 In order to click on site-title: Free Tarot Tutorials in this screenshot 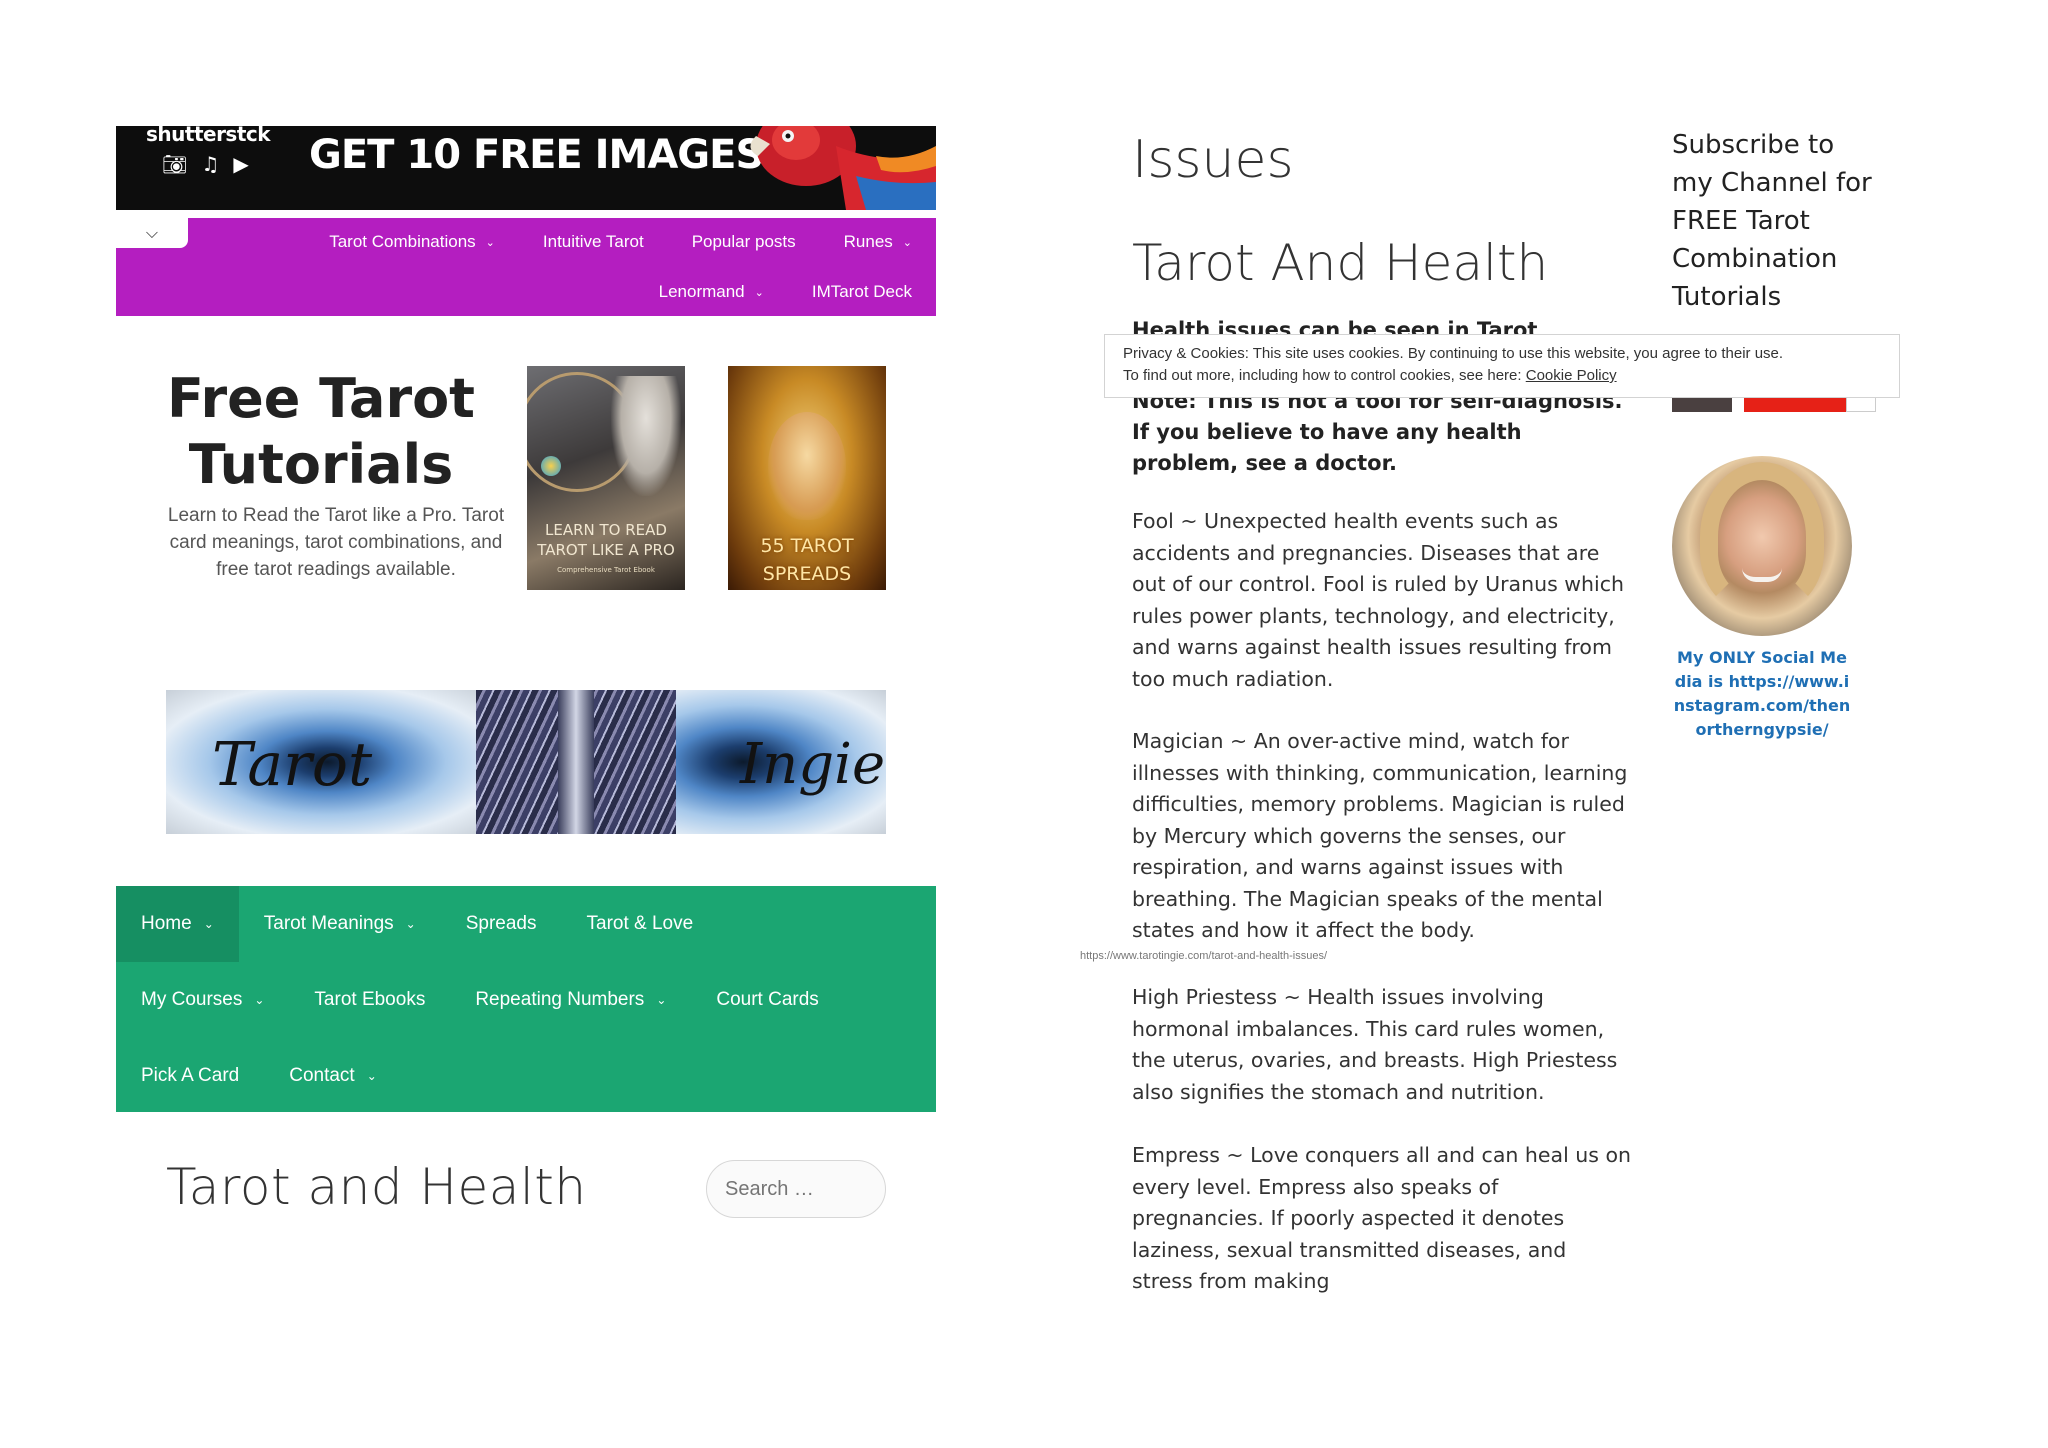, I will do `click(321, 432)`.